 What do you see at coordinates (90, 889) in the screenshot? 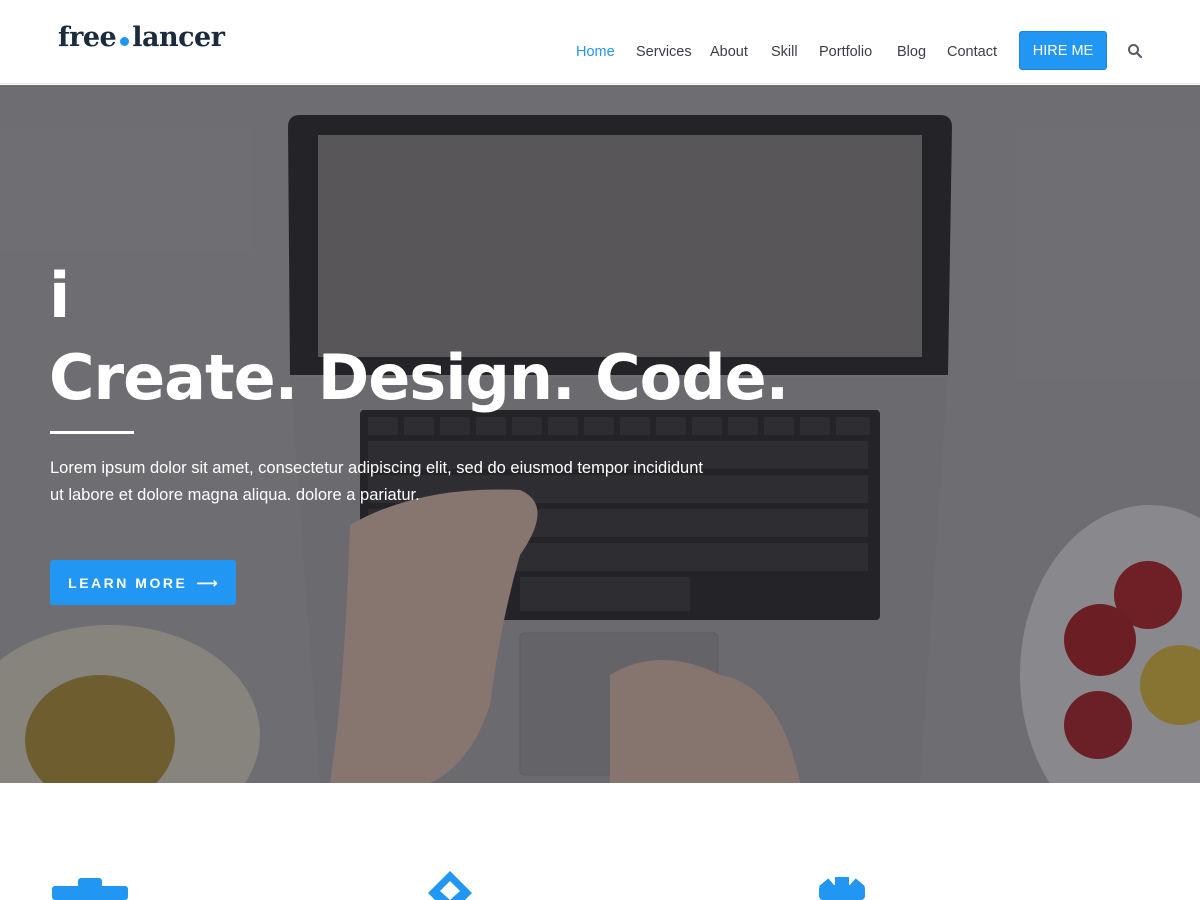
I see `briefcase-icon` at bounding box center [90, 889].